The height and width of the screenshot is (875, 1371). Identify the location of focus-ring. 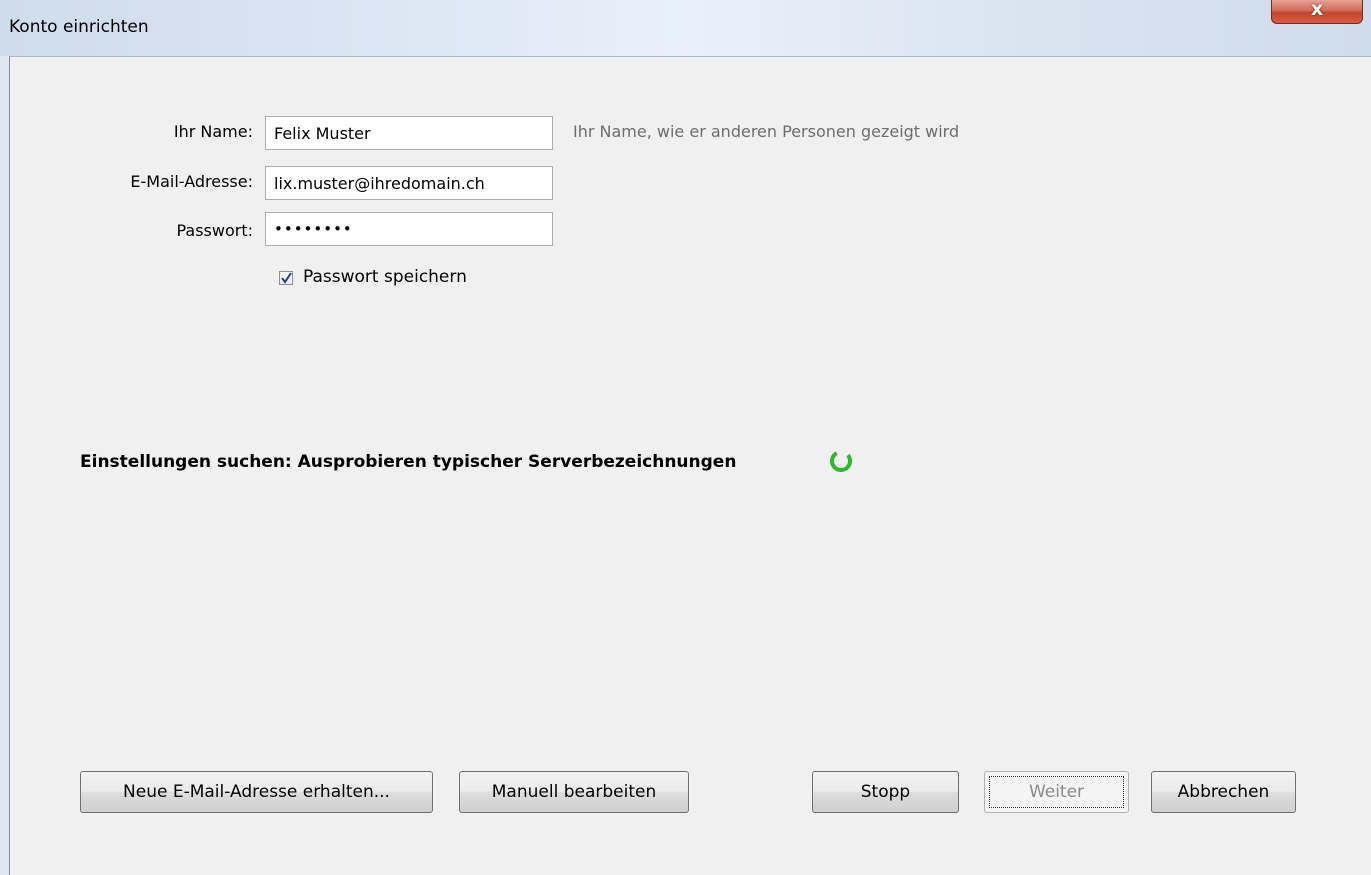
(1056, 792).